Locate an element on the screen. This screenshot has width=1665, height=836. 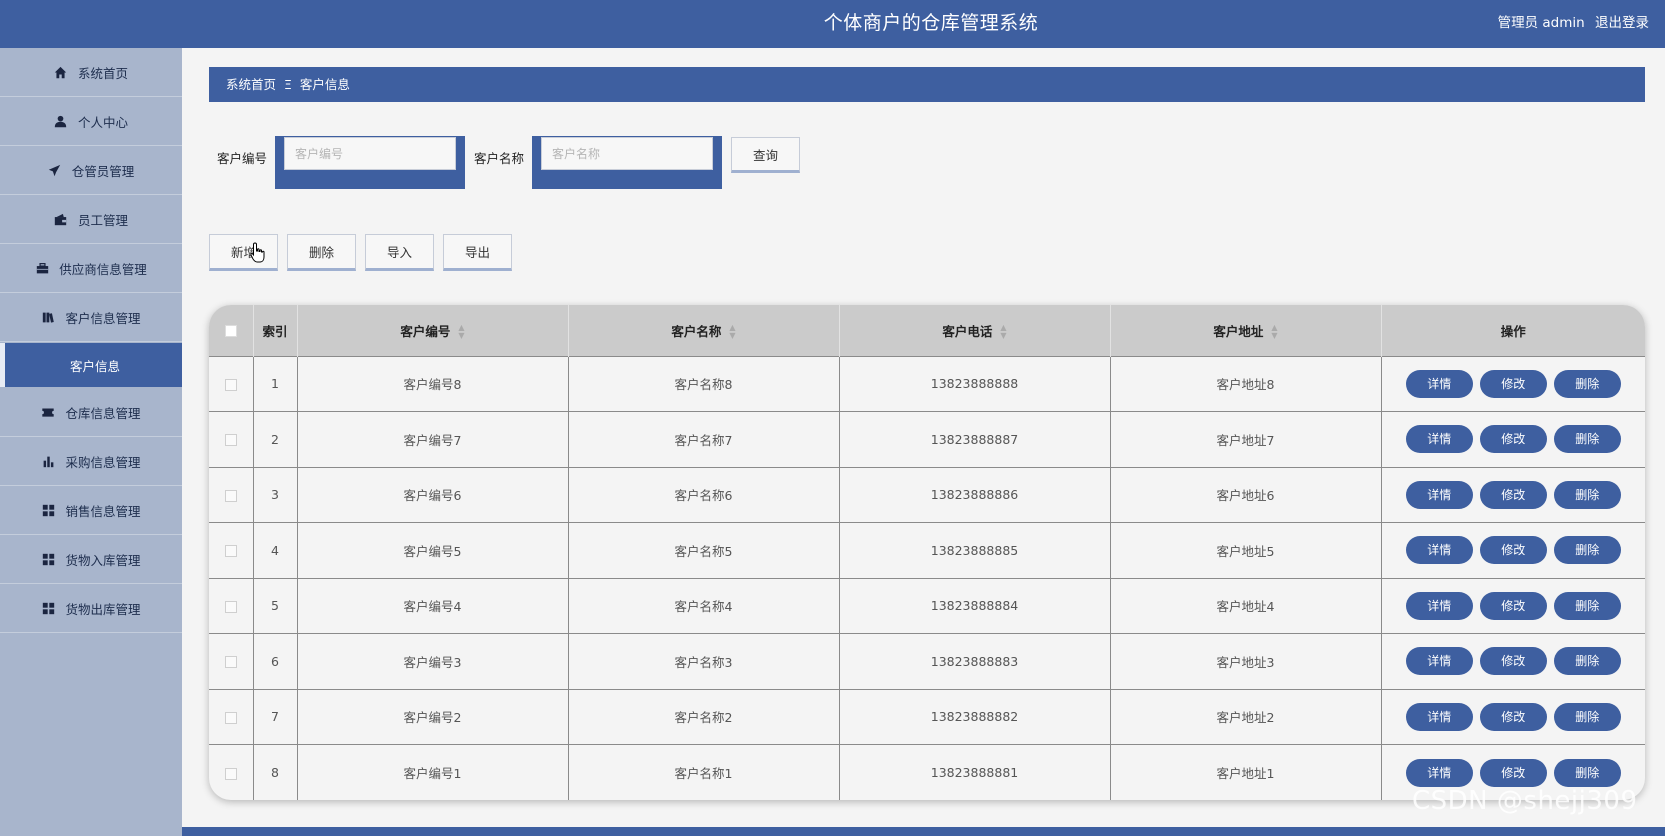
breadcrumb-home: 系统首页 is located at coordinates (251, 84).